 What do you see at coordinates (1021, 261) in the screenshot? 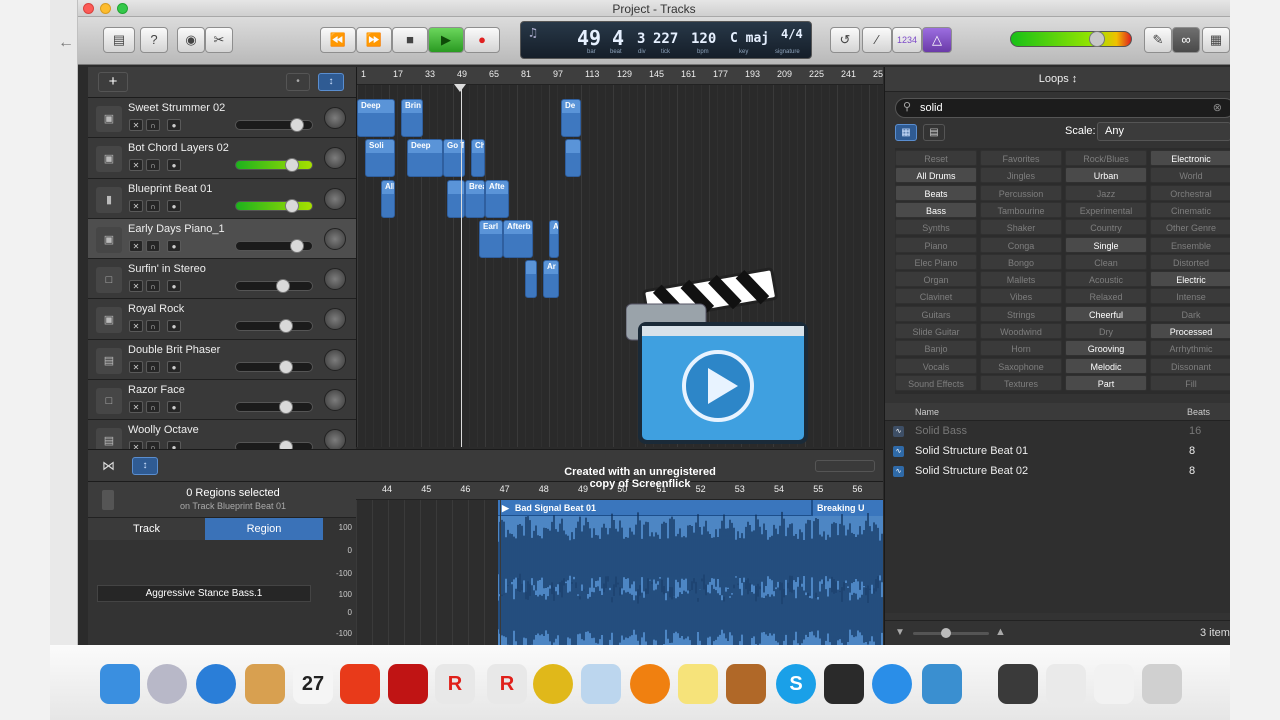
I see `keyword-button: Bongo` at bounding box center [1021, 261].